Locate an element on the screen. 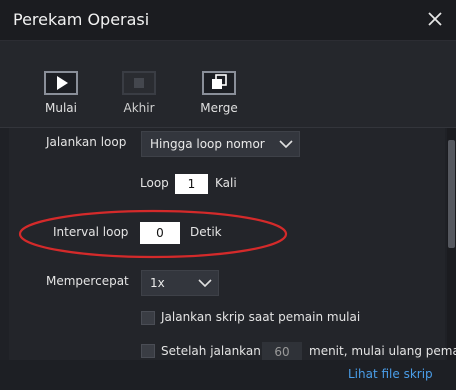  after-run-suffix-label: menit, mulai ulang pemai is located at coordinates (382, 351).